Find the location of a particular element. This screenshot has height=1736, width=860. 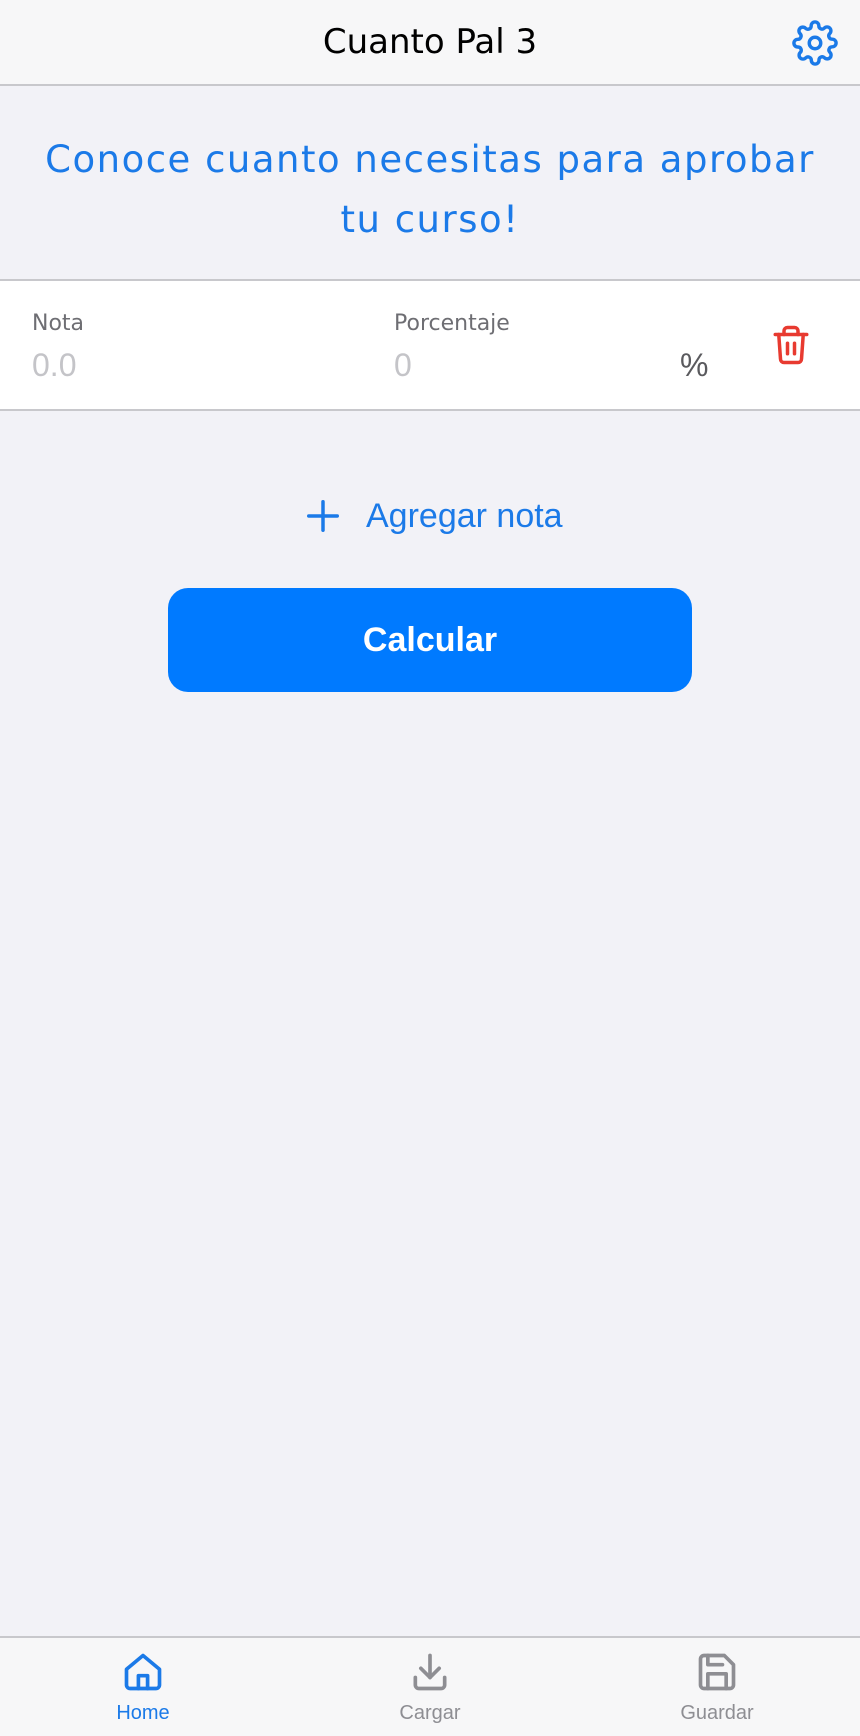

tab-home: Home is located at coordinates (143, 1687).